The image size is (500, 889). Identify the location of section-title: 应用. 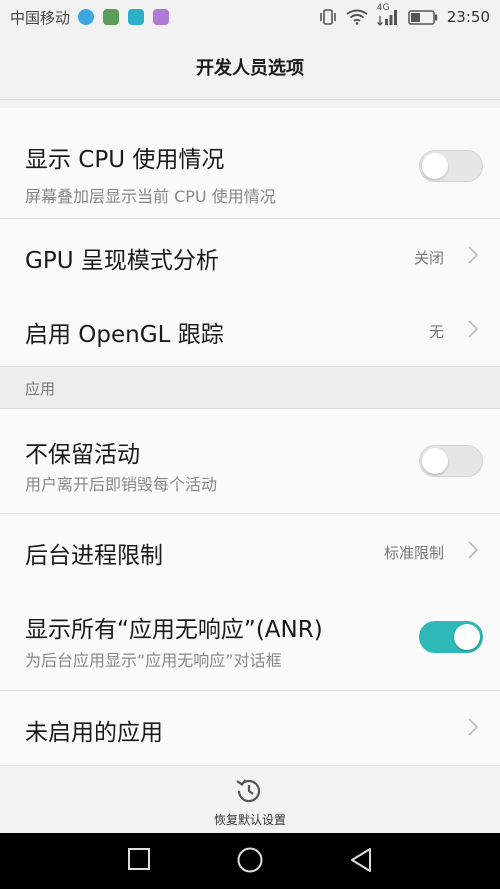
(40, 389).